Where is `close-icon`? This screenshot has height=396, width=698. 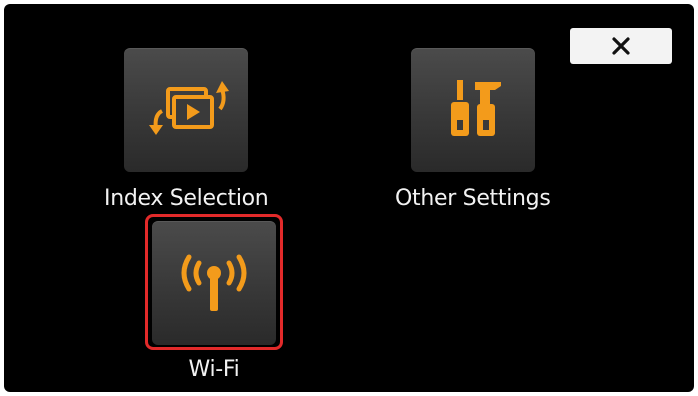
close-icon is located at coordinates (621, 46).